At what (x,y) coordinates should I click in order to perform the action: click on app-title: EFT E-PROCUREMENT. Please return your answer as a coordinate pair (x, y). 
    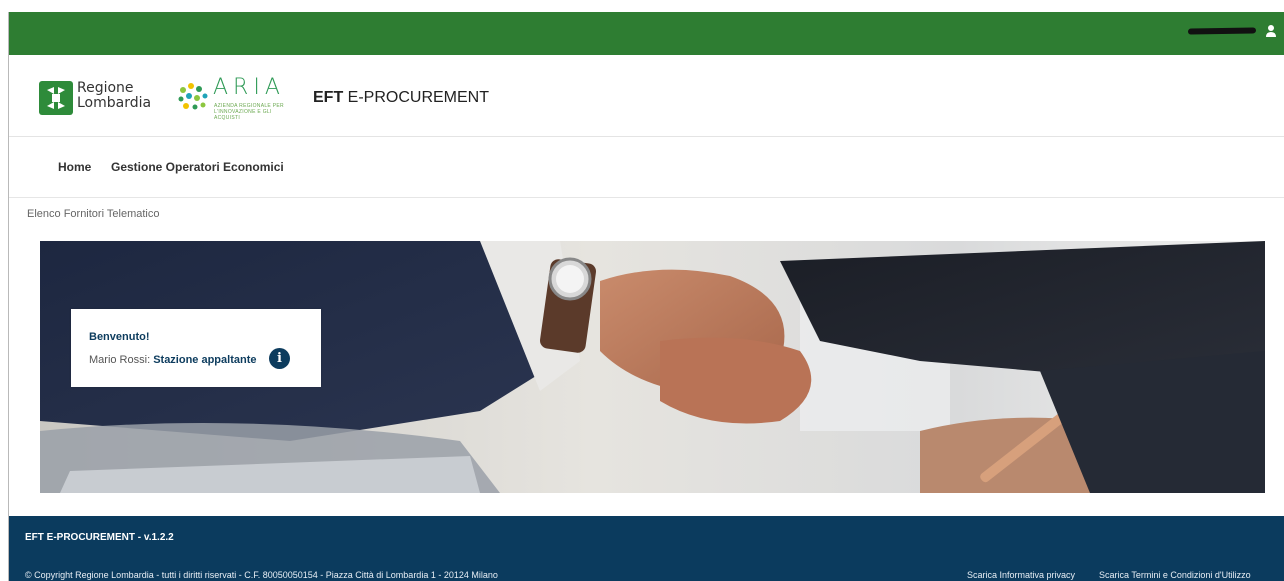
    Looking at the image, I should click on (401, 98).